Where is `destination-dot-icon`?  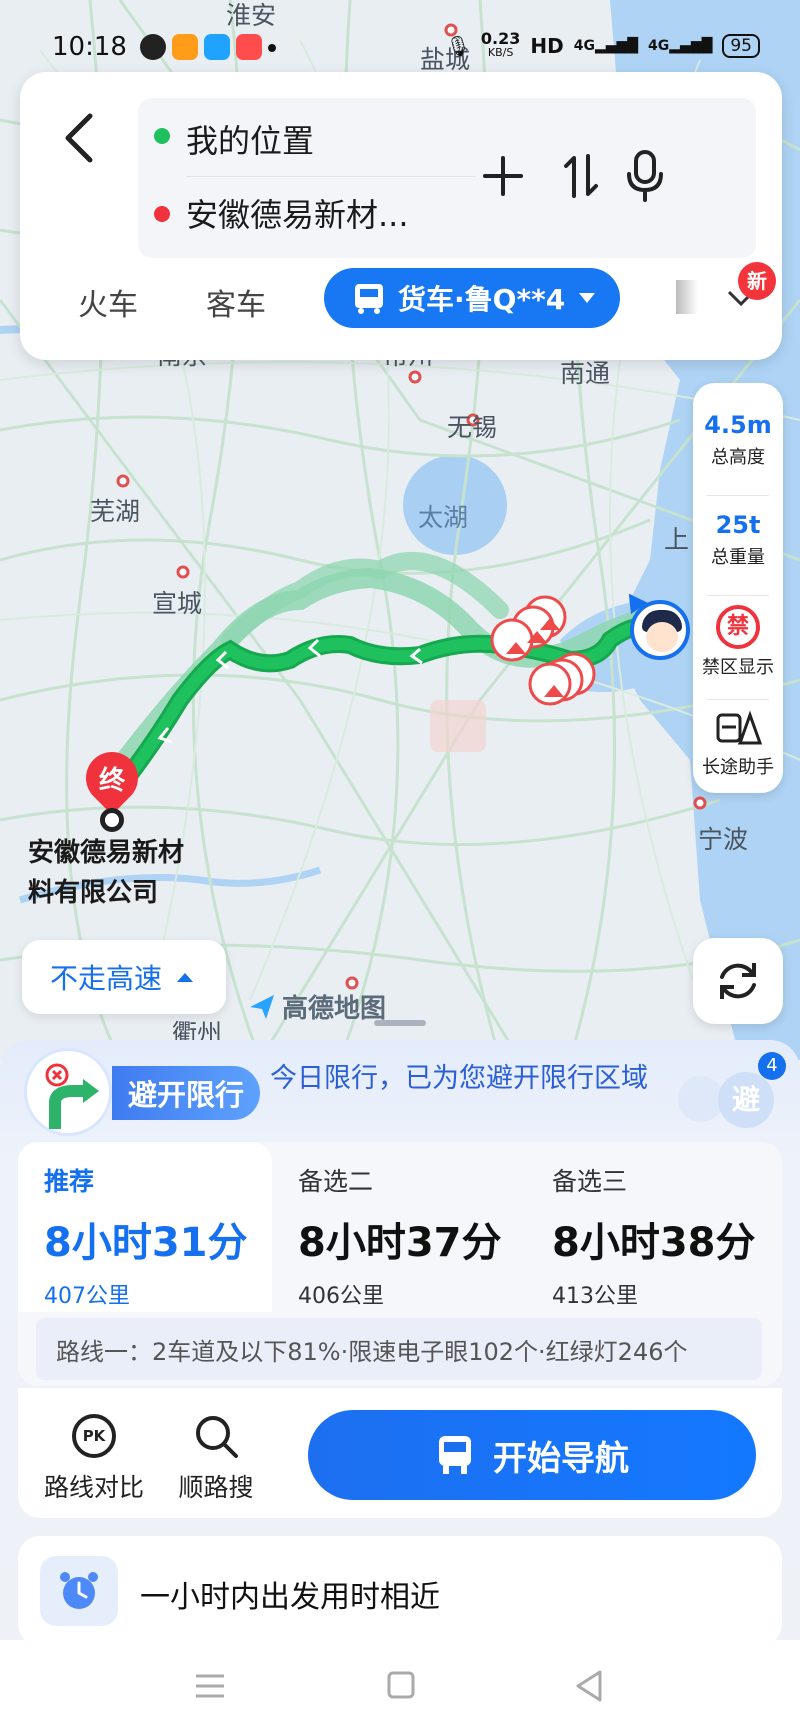 destination-dot-icon is located at coordinates (162, 214).